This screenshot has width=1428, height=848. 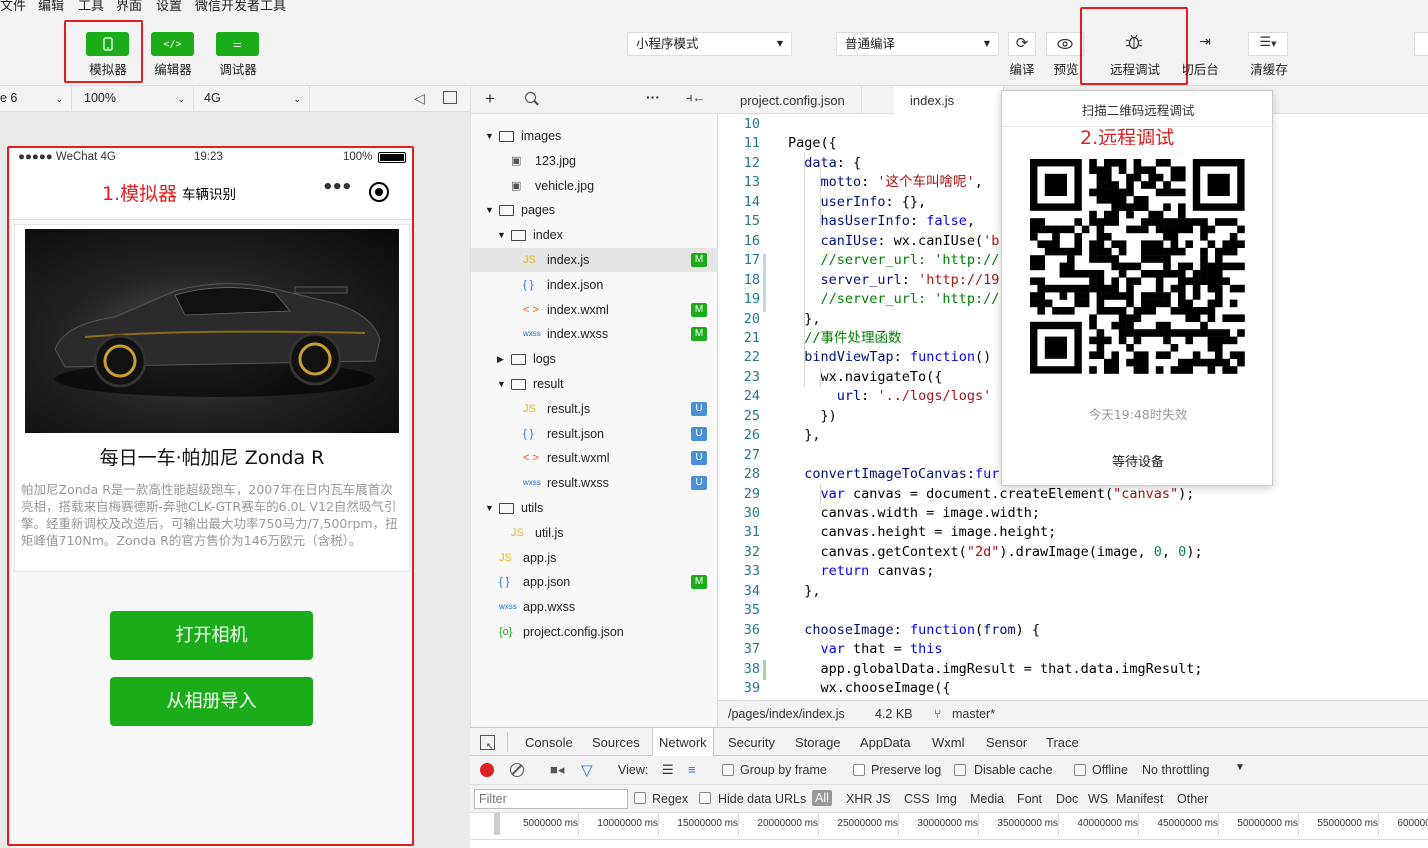 I want to click on add-icon: +, so click(x=490, y=99).